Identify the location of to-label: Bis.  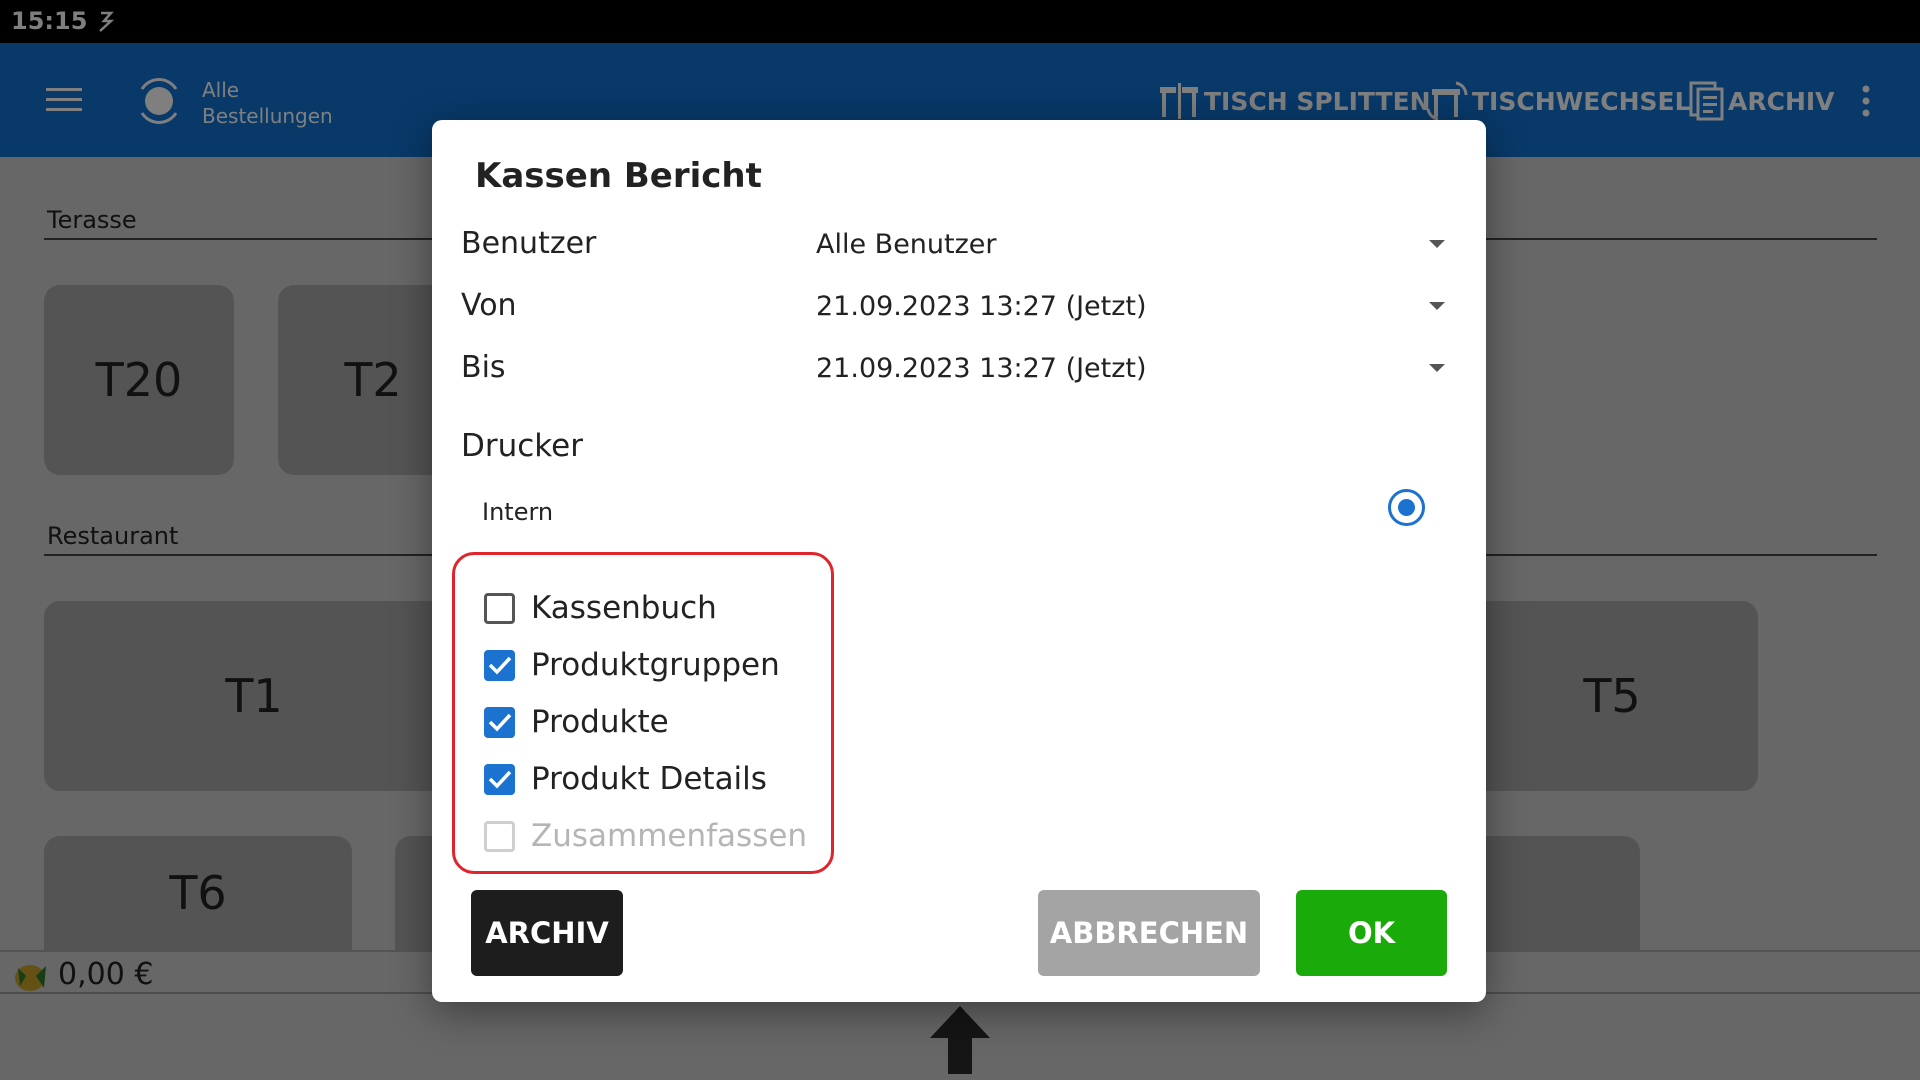
(483, 367).